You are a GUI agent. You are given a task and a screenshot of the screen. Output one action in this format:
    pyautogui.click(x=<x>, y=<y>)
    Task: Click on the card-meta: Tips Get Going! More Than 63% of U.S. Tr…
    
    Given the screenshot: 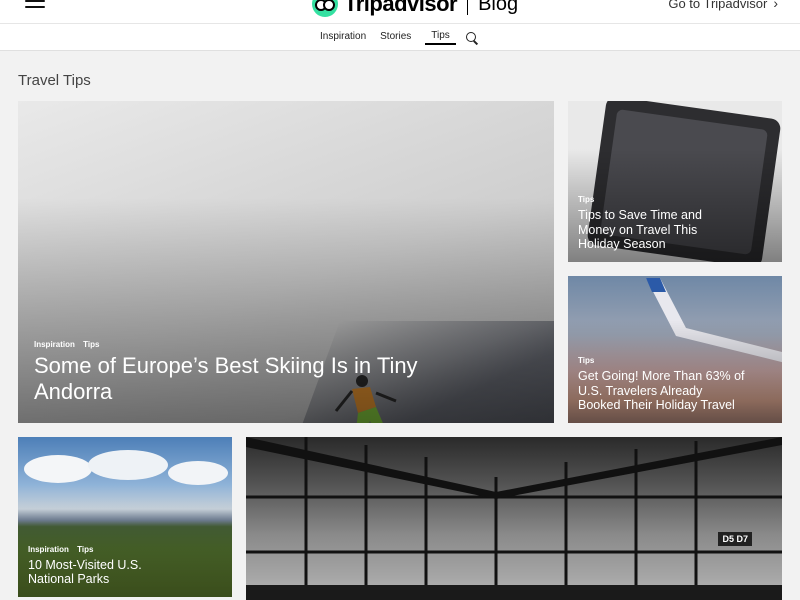 What is the action you would take?
    pyautogui.click(x=663, y=384)
    